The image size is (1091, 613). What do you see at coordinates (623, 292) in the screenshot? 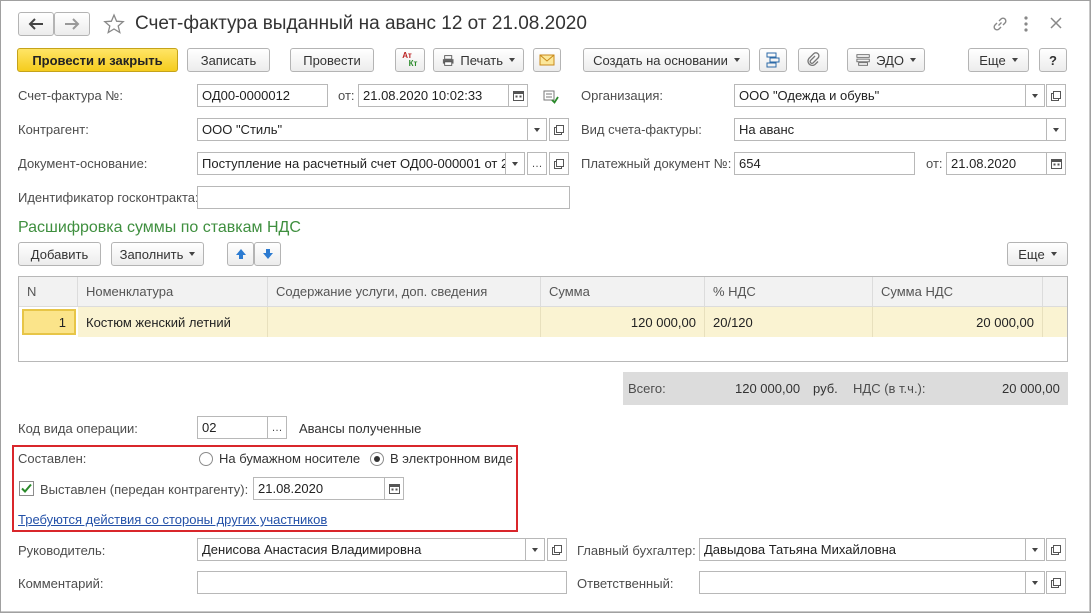
I see `column-header-sum: Сумма` at bounding box center [623, 292].